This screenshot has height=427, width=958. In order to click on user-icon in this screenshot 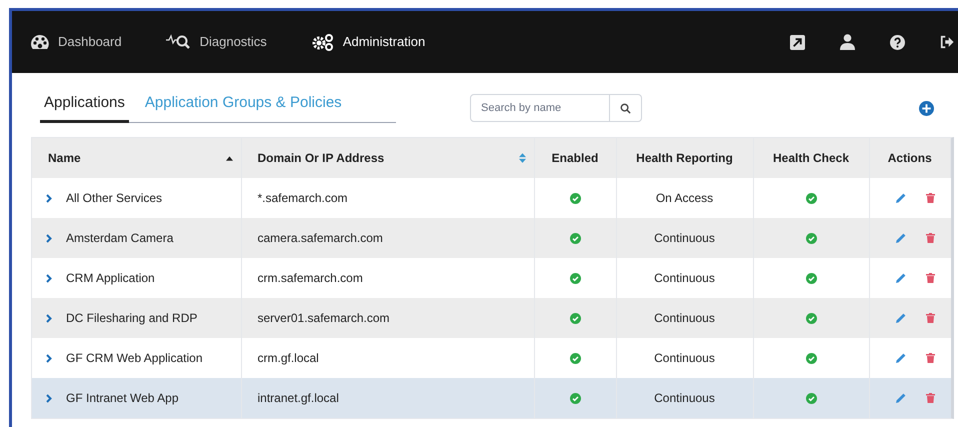, I will do `click(847, 42)`.